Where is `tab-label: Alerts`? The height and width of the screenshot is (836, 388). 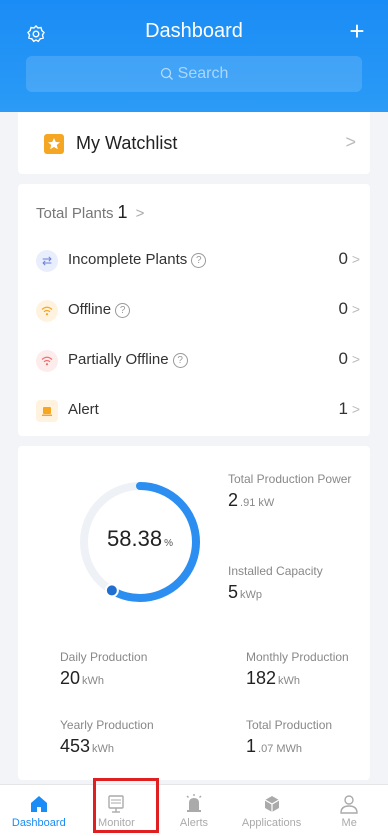 tab-label: Alerts is located at coordinates (194, 823).